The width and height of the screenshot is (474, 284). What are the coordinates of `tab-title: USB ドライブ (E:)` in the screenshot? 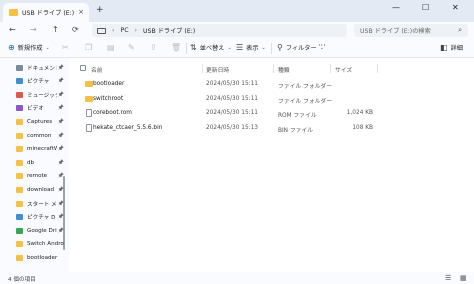 It's located at (48, 13).